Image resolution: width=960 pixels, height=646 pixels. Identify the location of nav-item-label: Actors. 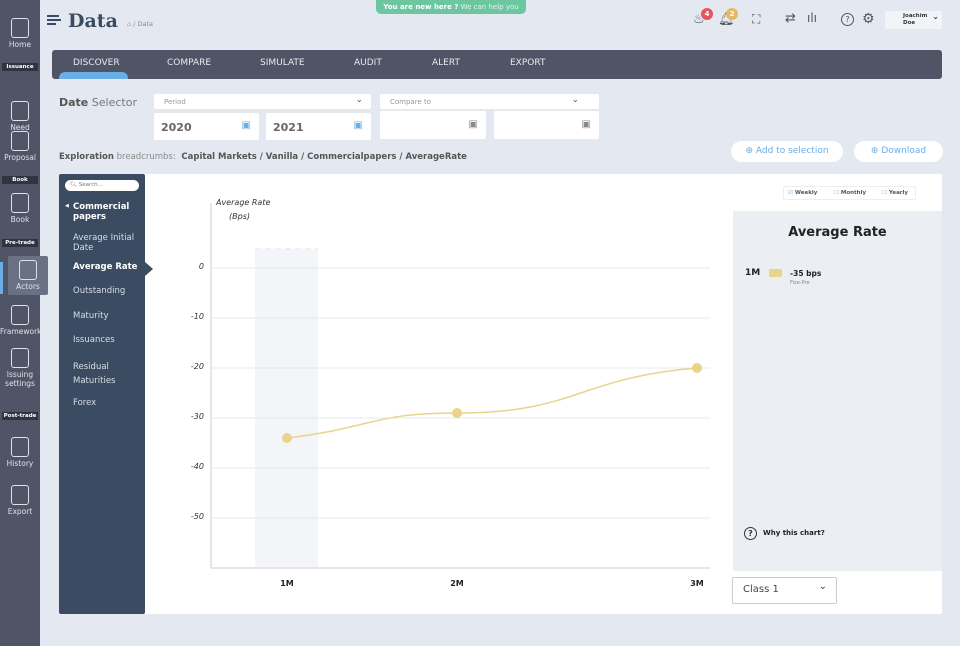
(28, 286).